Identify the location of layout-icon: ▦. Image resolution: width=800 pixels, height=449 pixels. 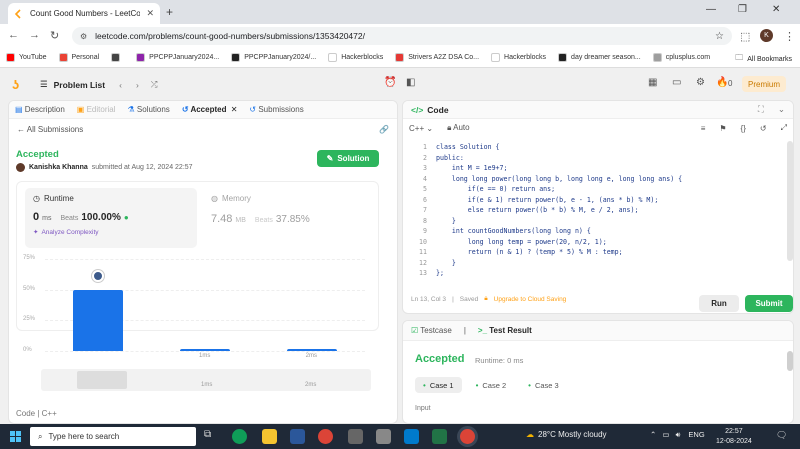
(652, 82).